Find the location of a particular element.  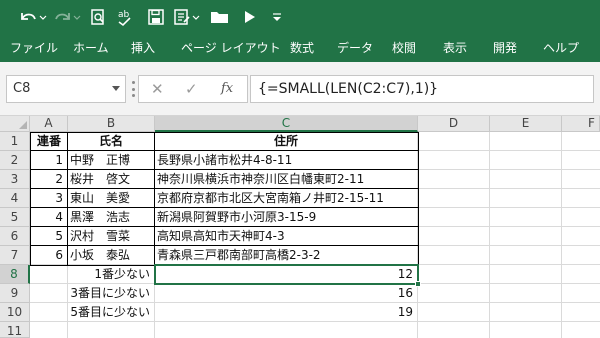

cell-num: 4 is located at coordinates (49, 217).